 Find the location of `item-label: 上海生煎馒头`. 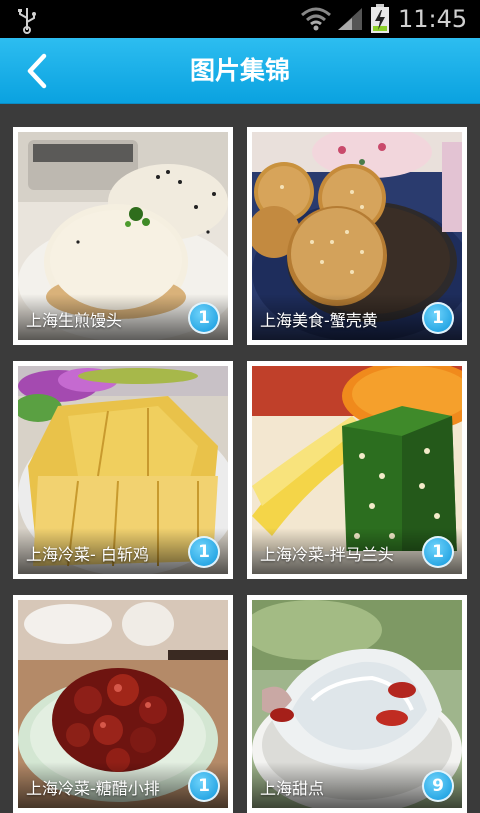

item-label: 上海生煎馒头 is located at coordinates (74, 320).